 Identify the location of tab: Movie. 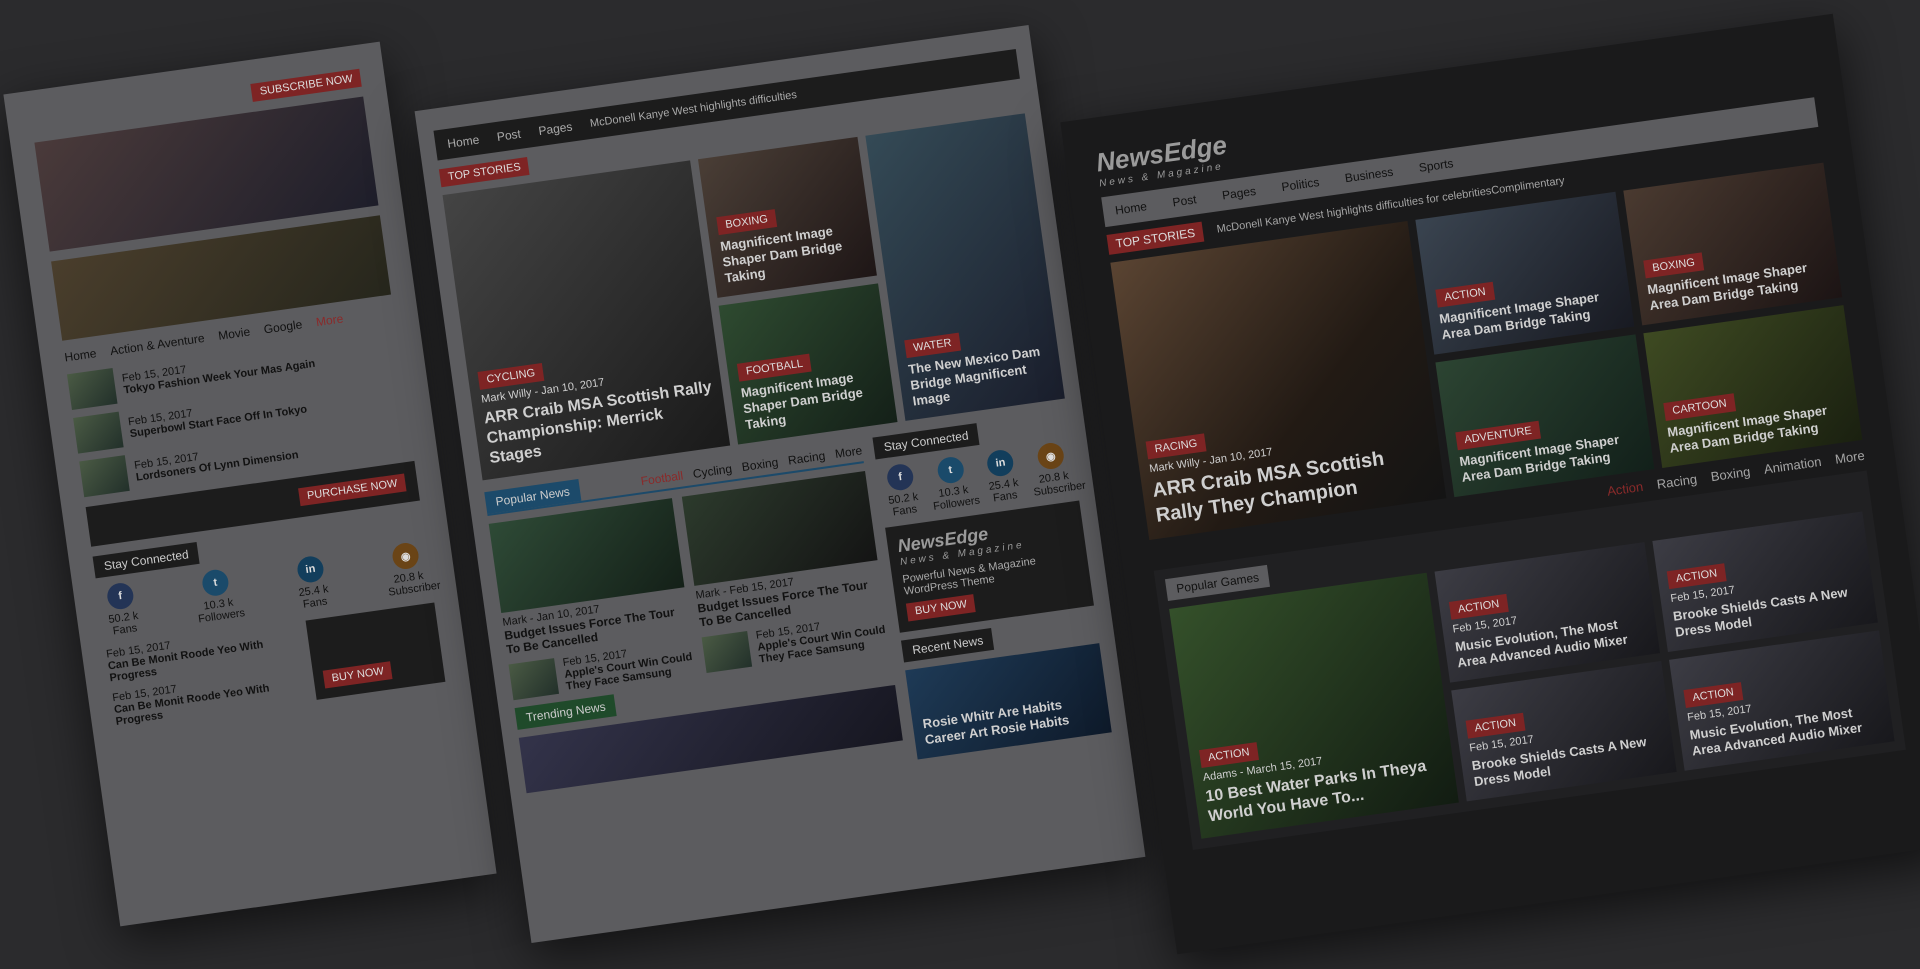
(234, 334).